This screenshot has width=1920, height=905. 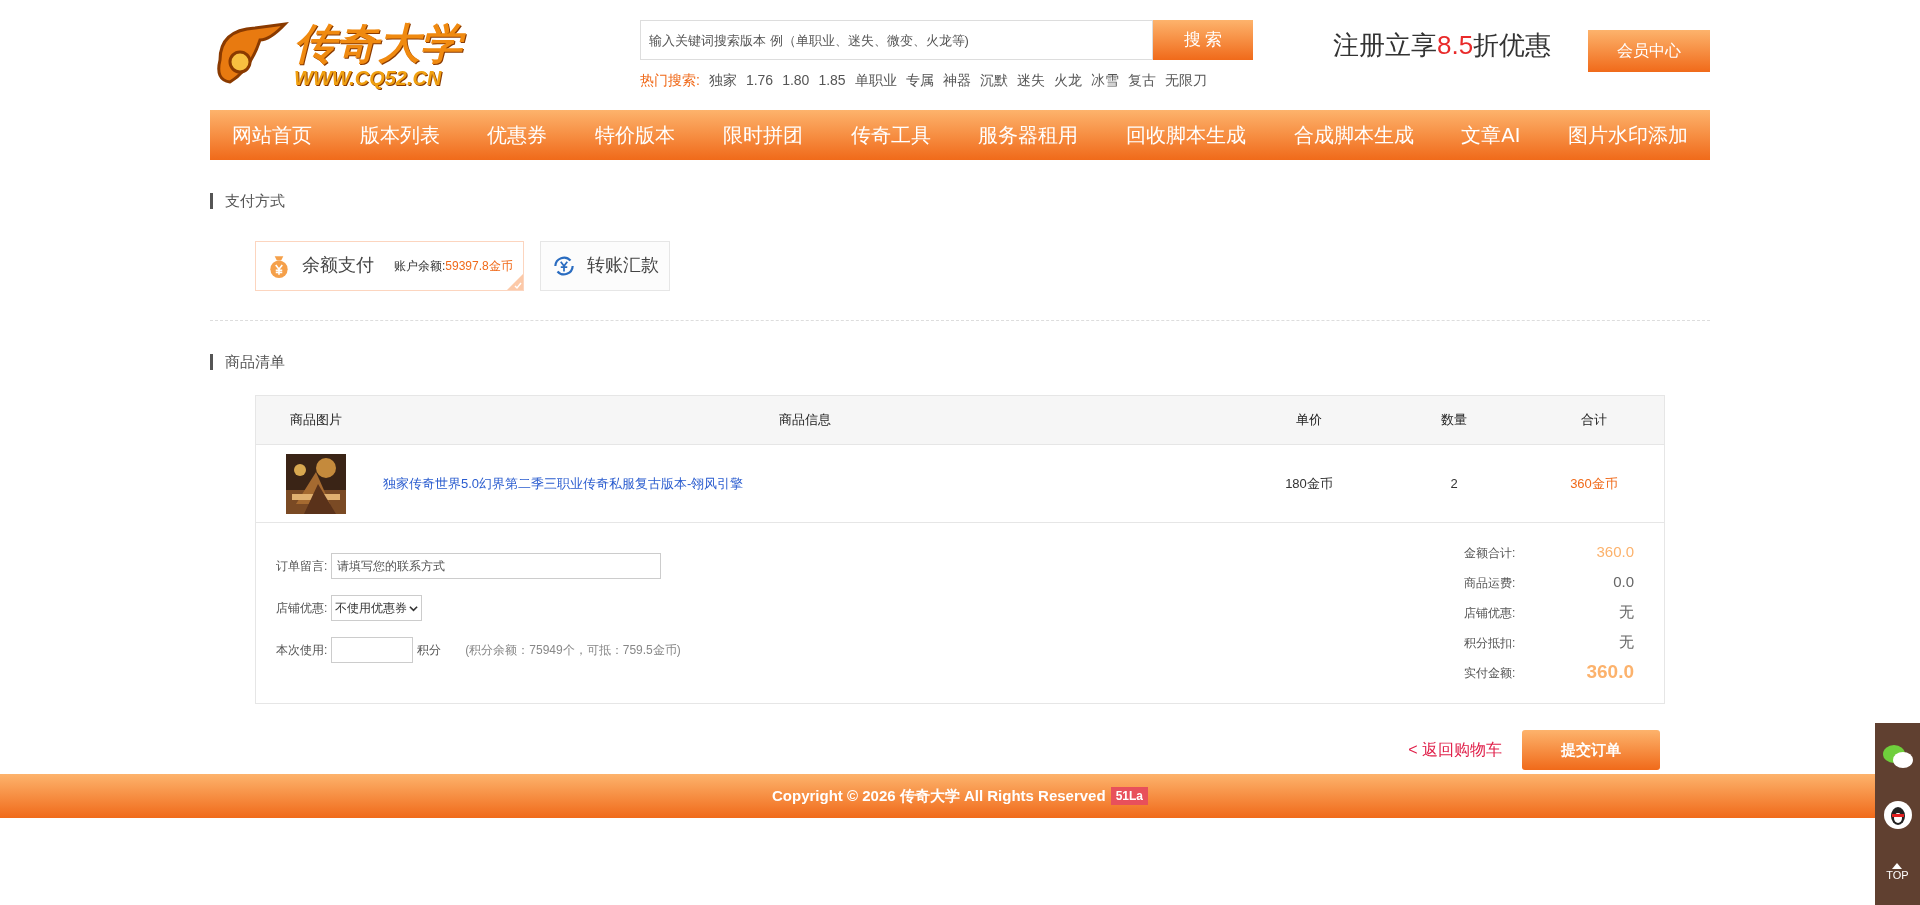 I want to click on balance-text: 账户余额:59397.8金币, so click(x=453, y=266).